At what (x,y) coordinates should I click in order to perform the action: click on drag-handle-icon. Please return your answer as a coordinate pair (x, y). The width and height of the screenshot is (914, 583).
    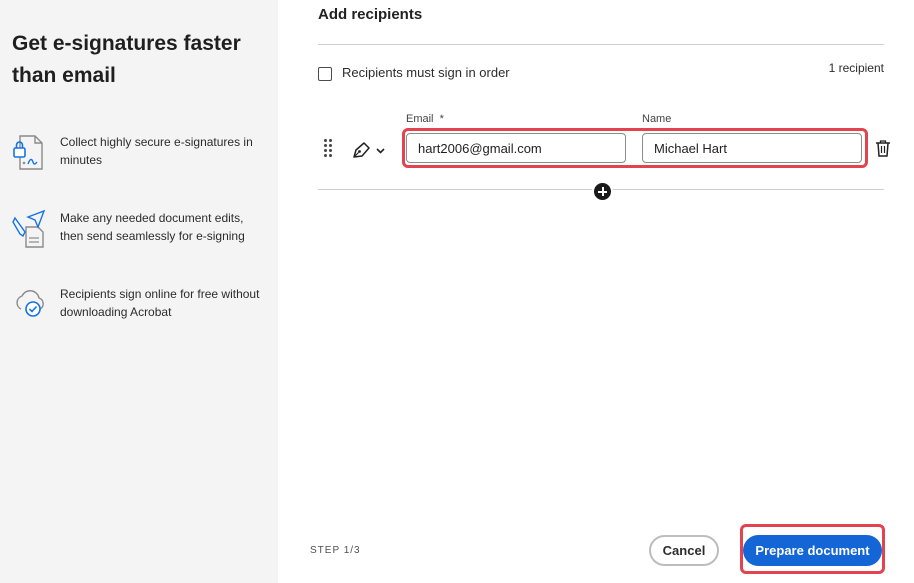
    Looking at the image, I should click on (329, 148).